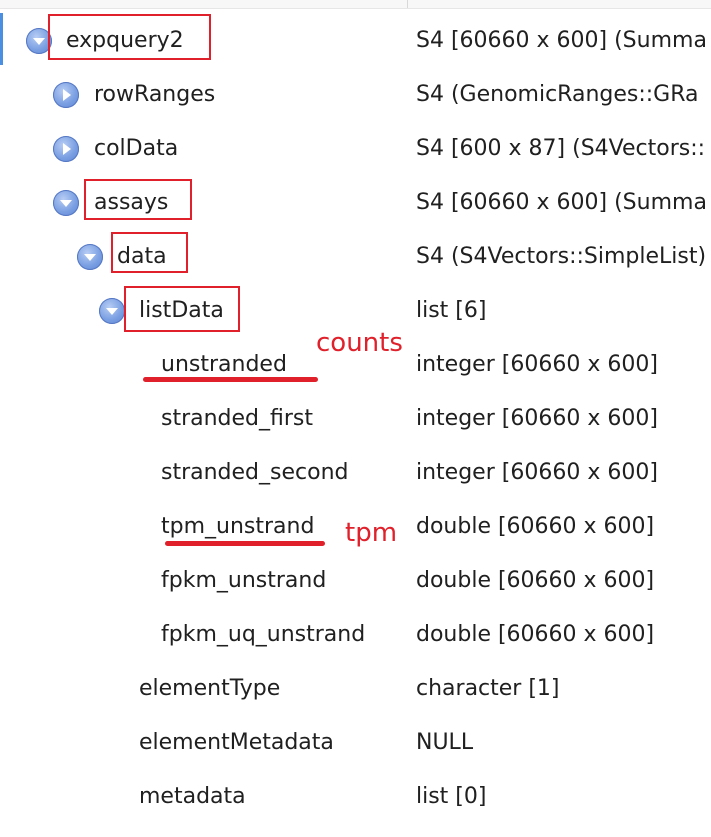 The height and width of the screenshot is (837, 711). I want to click on tree-row-stranded-second: stranded_second integer [60660 x 600], so click(355, 473).